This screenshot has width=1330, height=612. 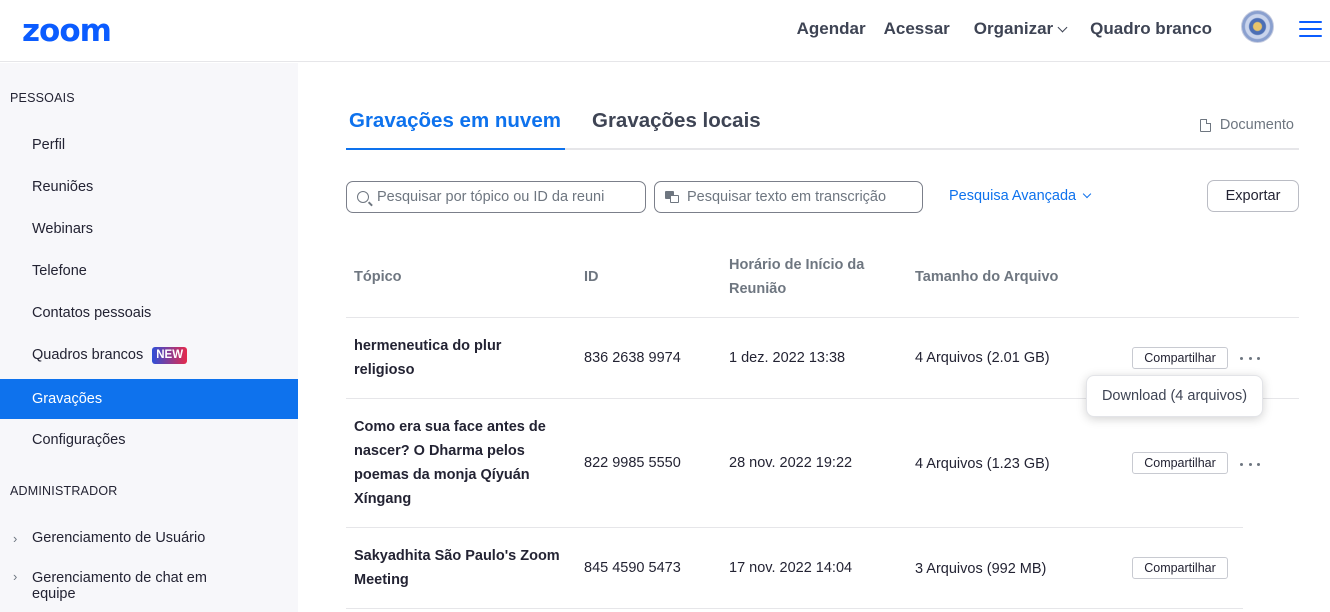 I want to click on advanced-search-label: Pesquisa Avançada, so click(x=1013, y=196).